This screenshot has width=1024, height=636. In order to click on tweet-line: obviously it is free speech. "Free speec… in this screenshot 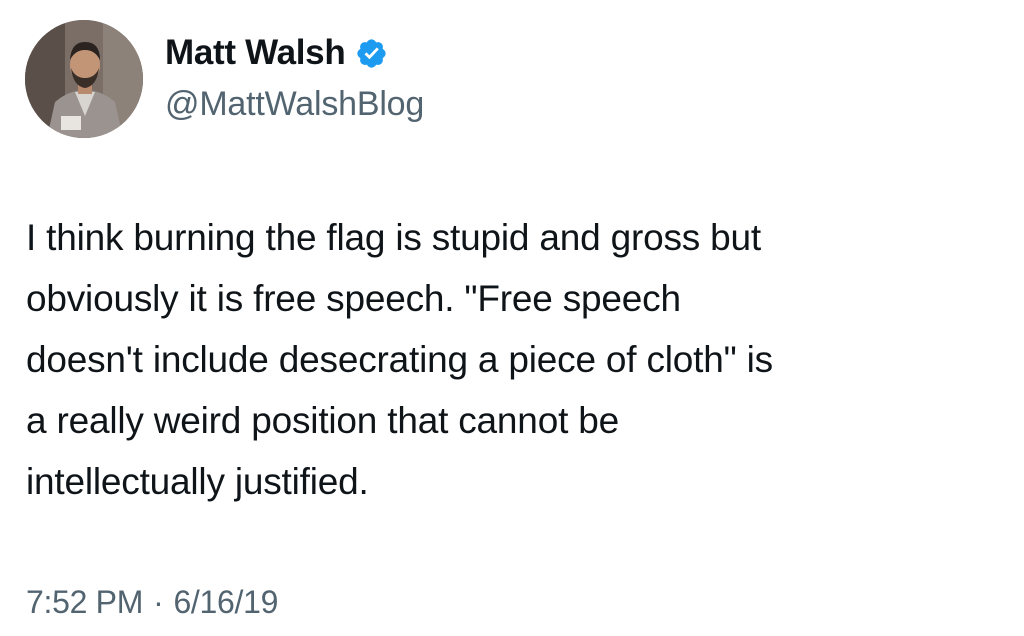, I will do `click(353, 298)`.